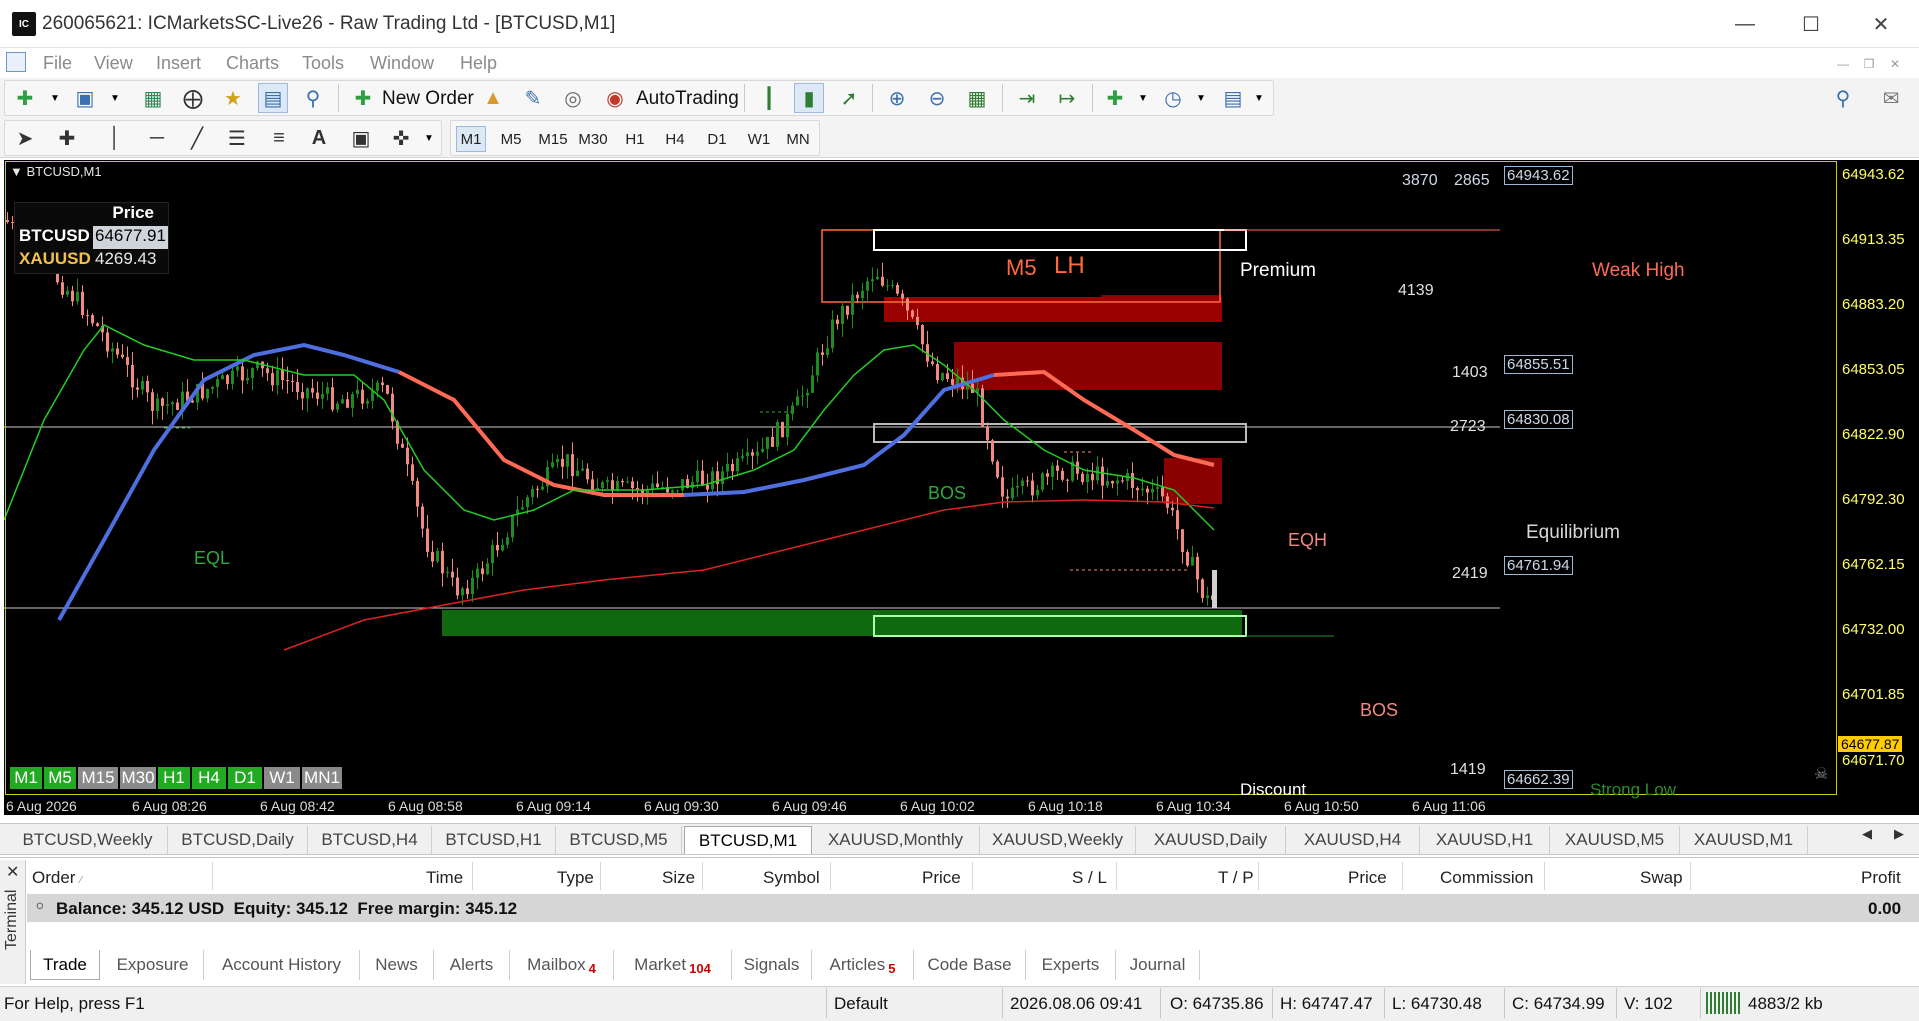 This screenshot has height=1021, width=1919. What do you see at coordinates (1211, 840) in the screenshot?
I see `symbol-tab: XAUUSD,Daily` at bounding box center [1211, 840].